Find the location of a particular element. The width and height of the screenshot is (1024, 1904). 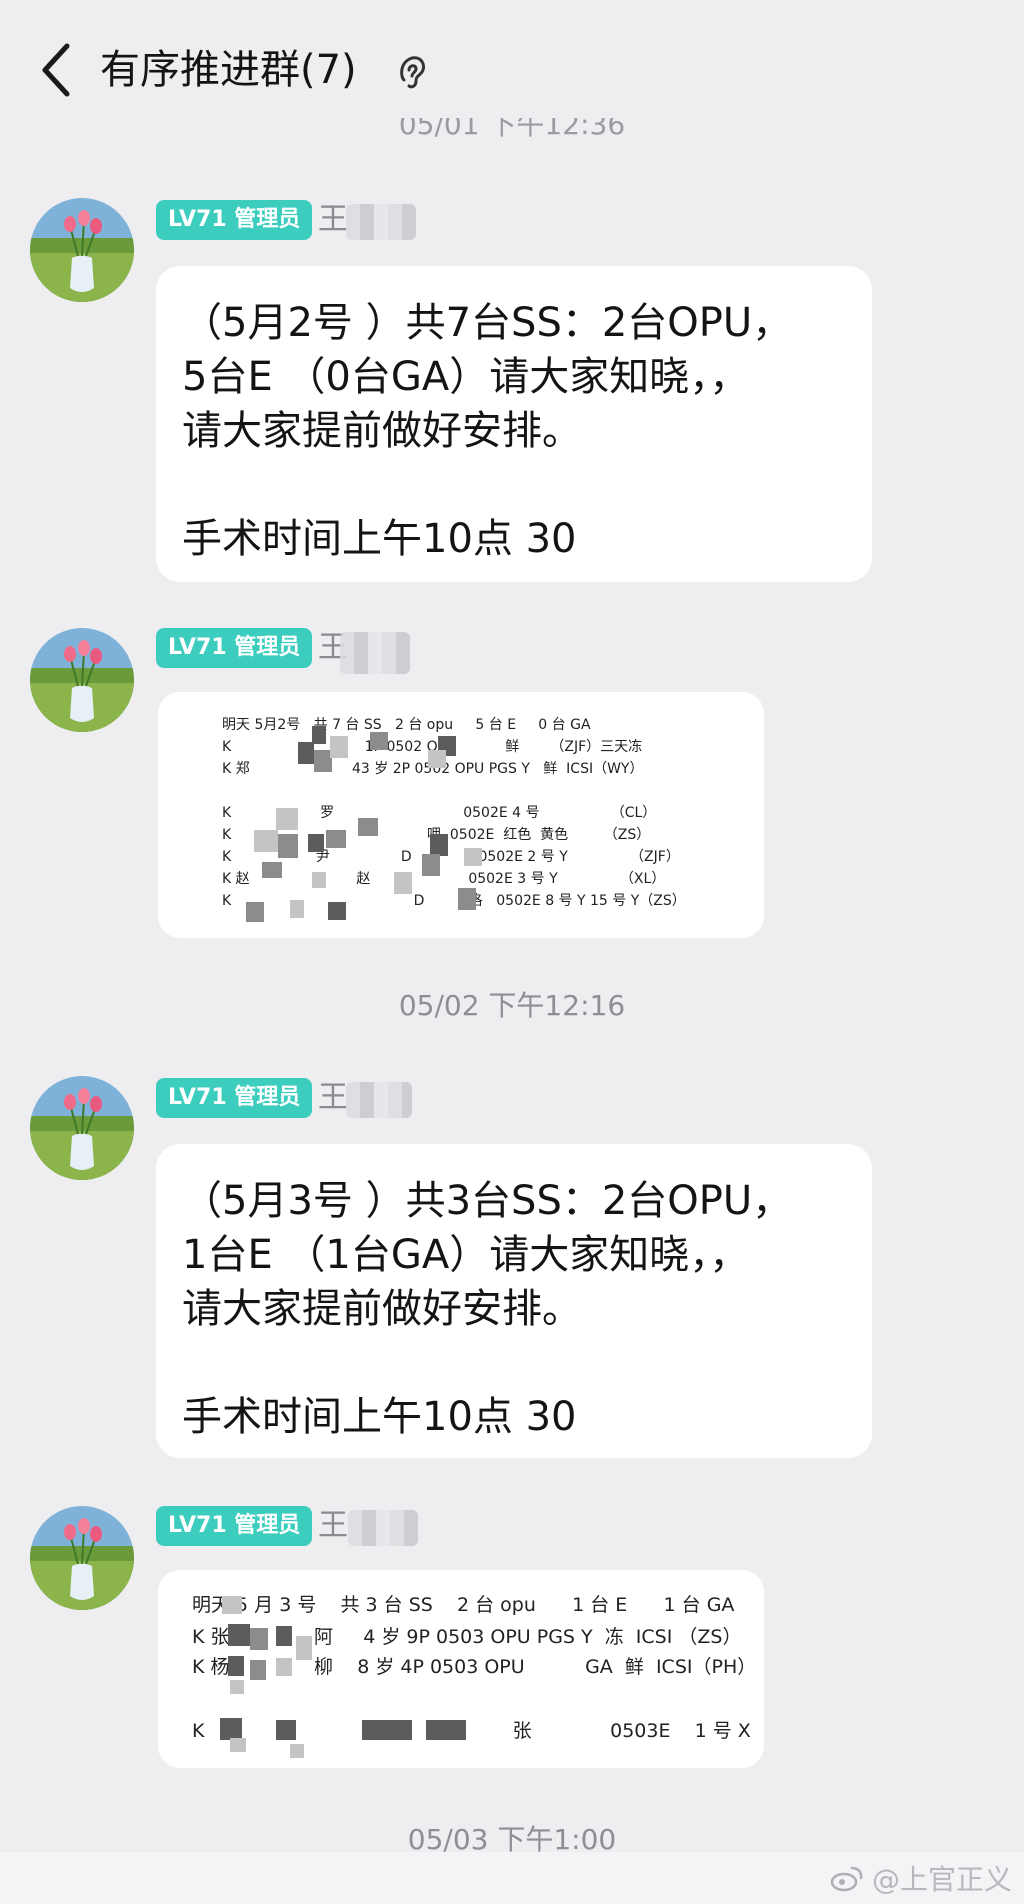

weibo-watermark: @上官正义 is located at coordinates (921, 1878).